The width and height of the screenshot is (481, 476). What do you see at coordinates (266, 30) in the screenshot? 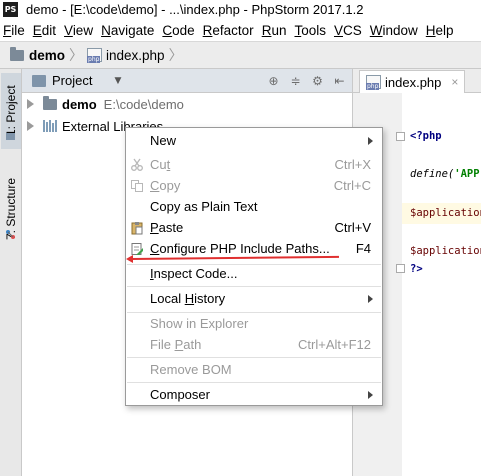
I see `menu-run-mnemonic: R` at bounding box center [266, 30].